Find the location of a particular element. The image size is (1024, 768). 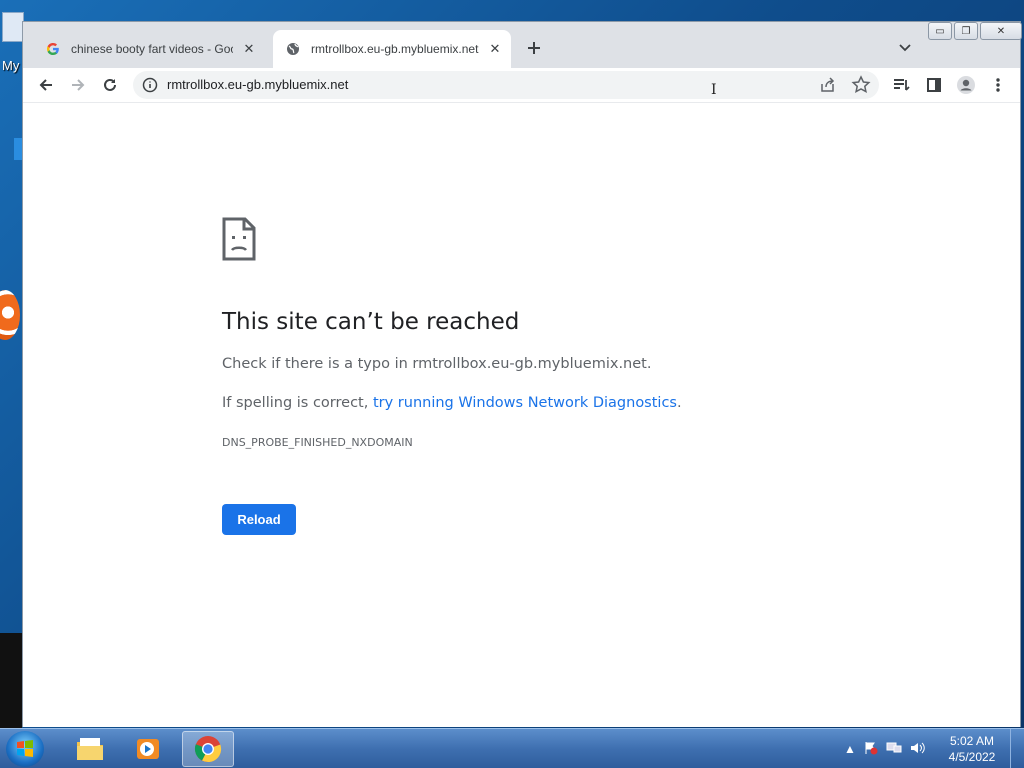

network-diagnostics-link: try running Windows Network Diagnostics is located at coordinates (525, 403).